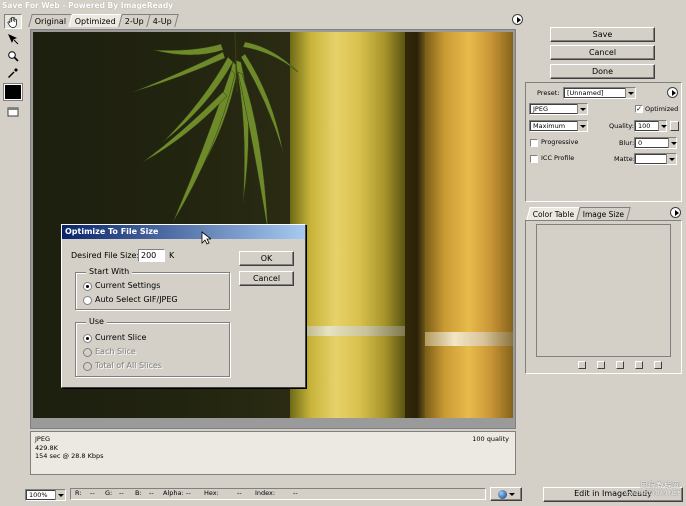  Describe the element at coordinates (109, 493) in the screenshot. I see `g-label: G:` at that location.